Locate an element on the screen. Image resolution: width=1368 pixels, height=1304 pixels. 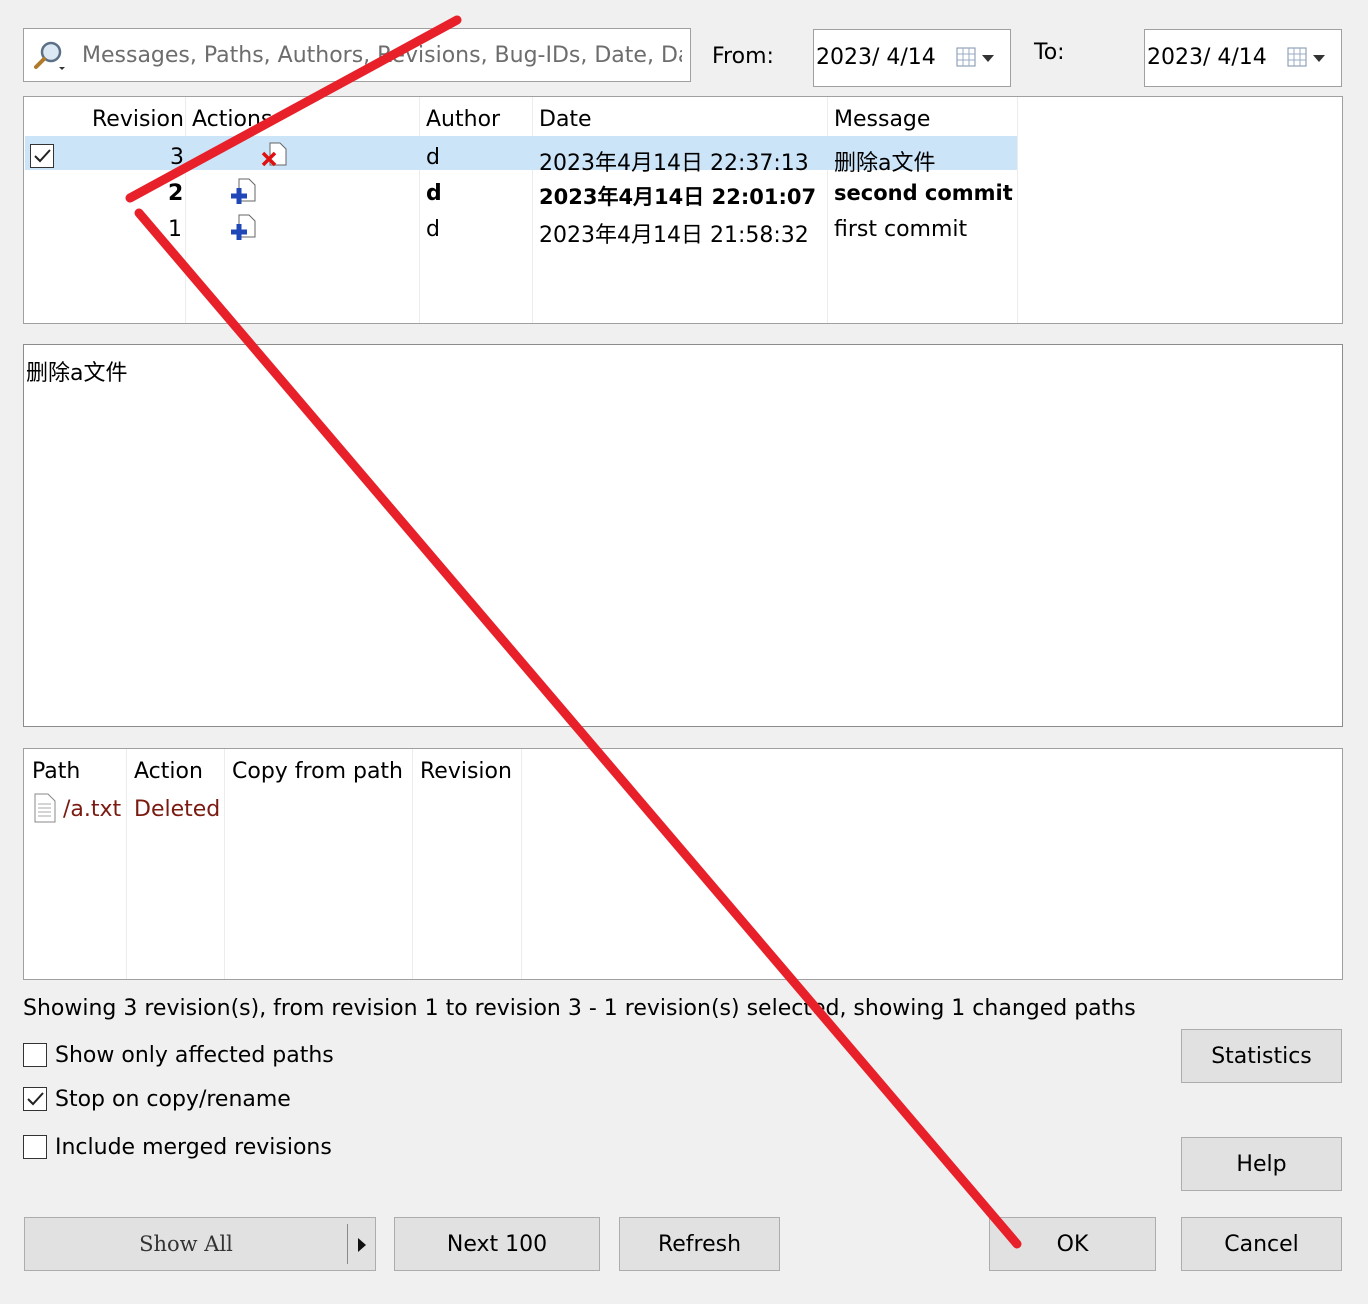
help-button-label: Help is located at coordinates (1261, 1164).